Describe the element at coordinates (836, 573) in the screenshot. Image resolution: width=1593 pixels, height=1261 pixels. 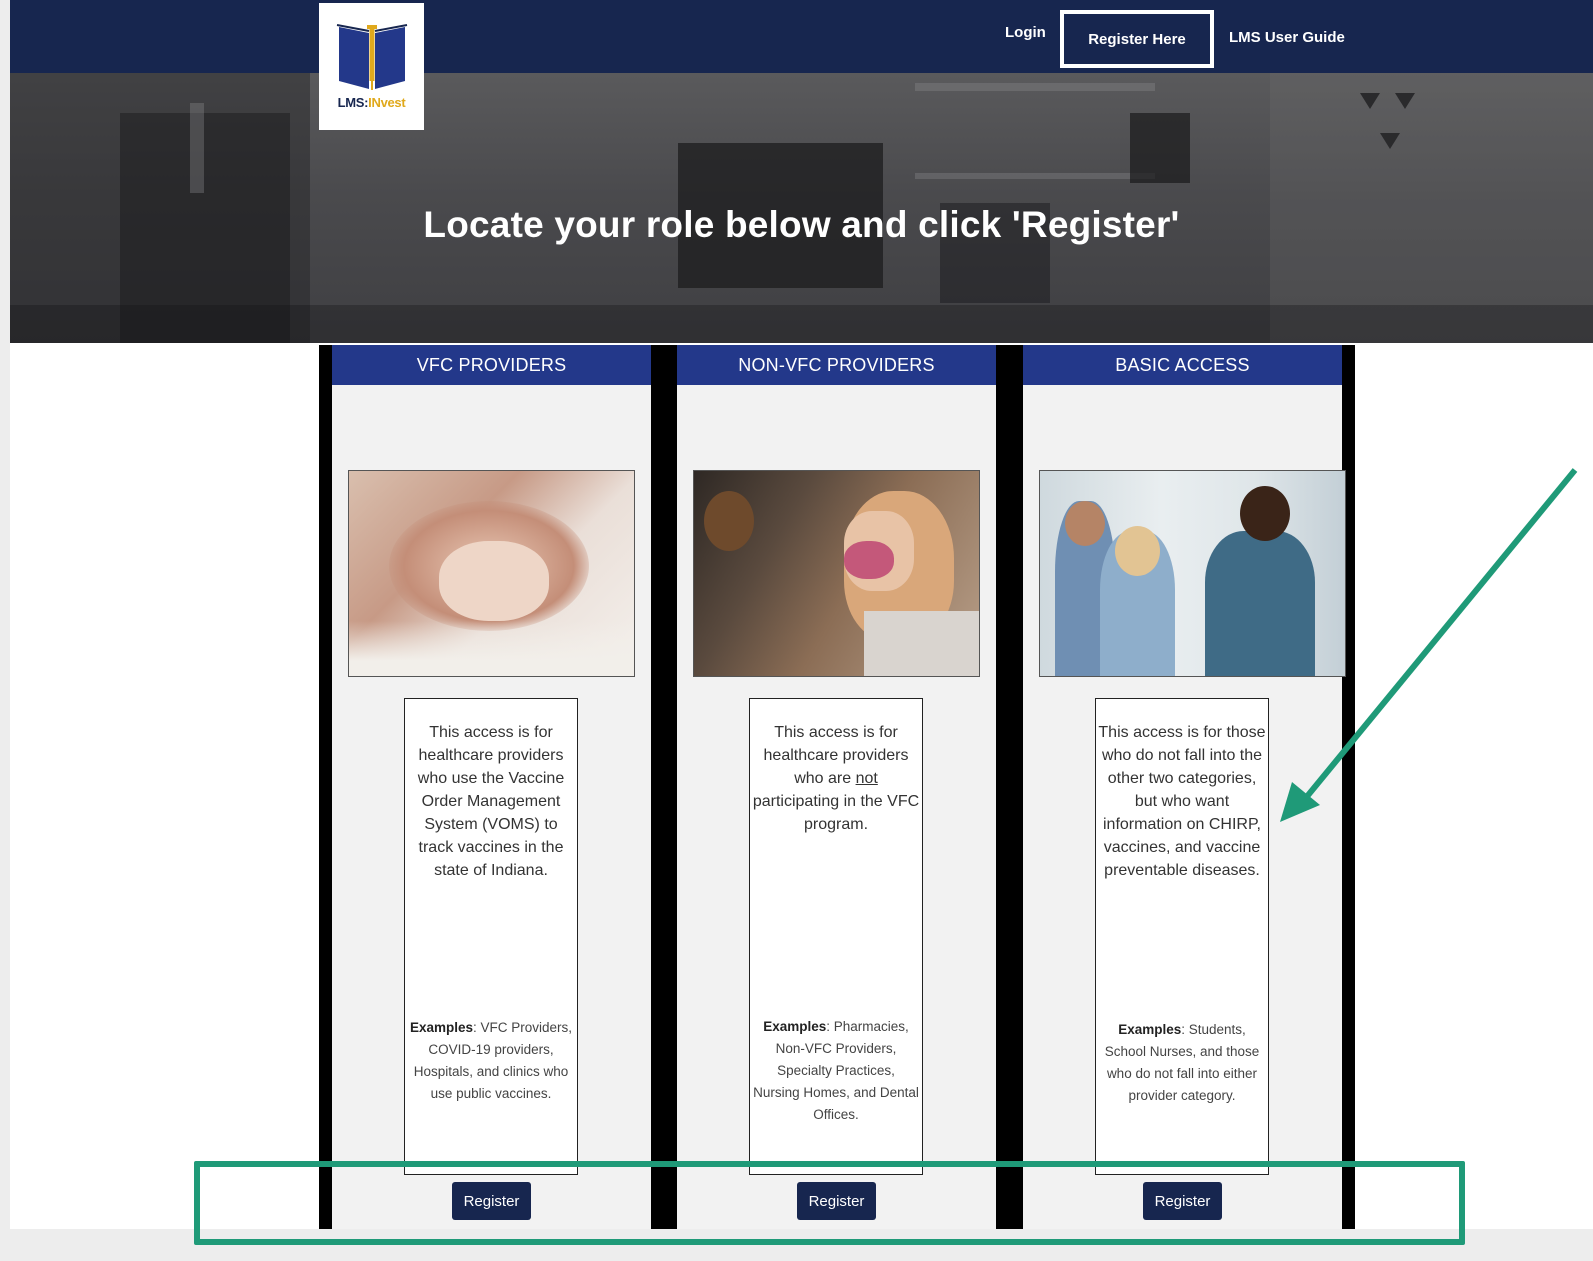
I see `photo-masked-woman` at that location.